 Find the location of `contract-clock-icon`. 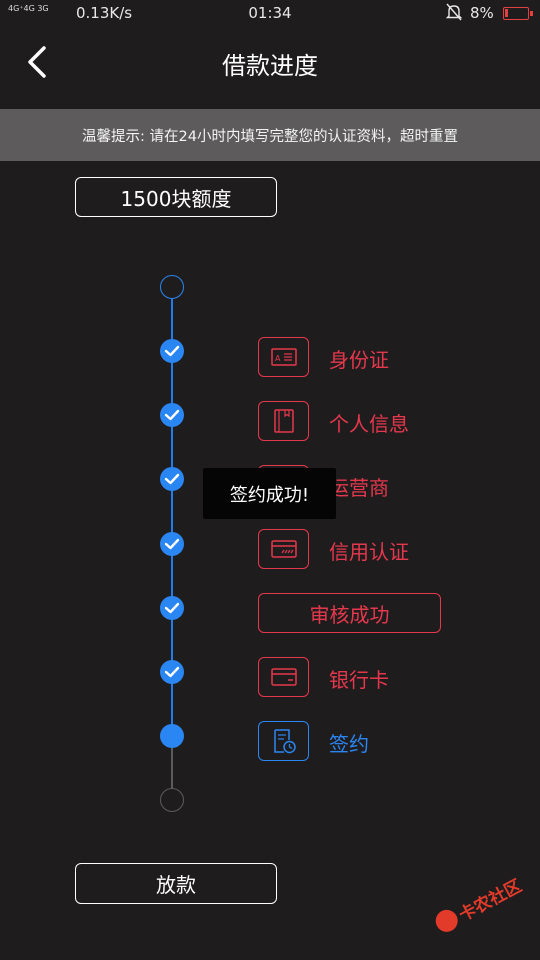

contract-clock-icon is located at coordinates (285, 741).